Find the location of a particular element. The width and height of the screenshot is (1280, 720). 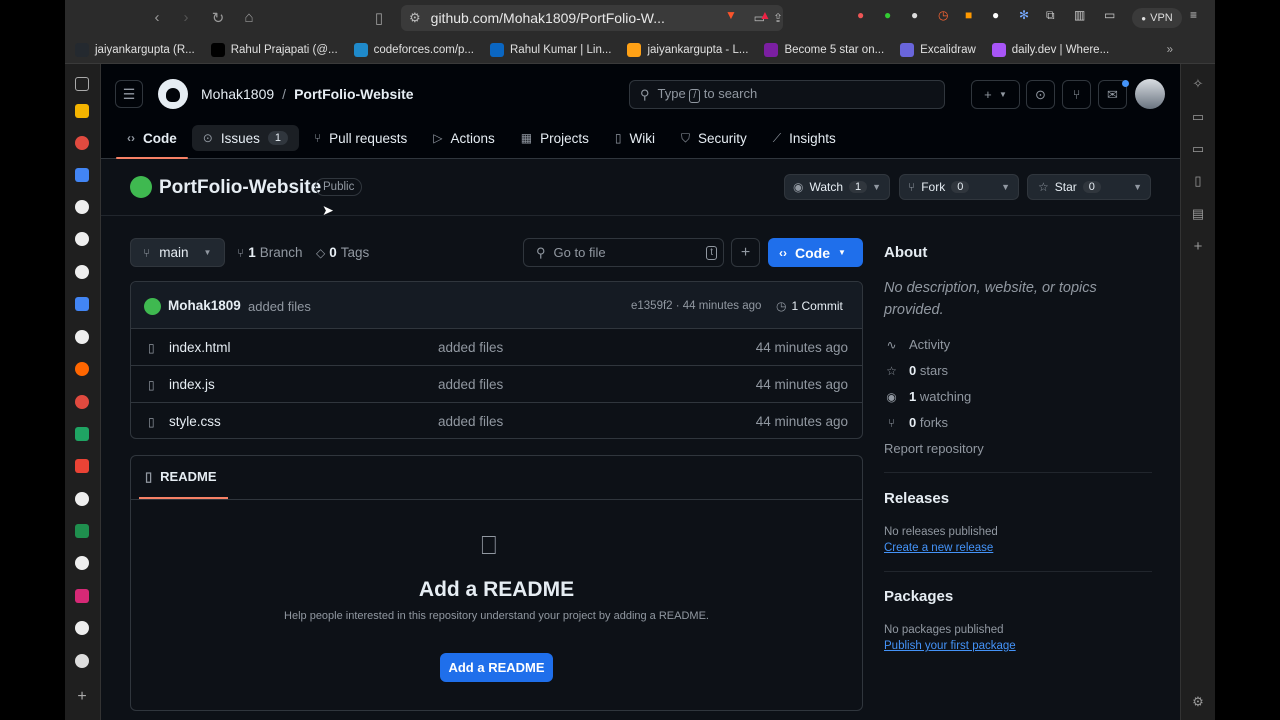

gmail-icon is located at coordinates (82, 466).